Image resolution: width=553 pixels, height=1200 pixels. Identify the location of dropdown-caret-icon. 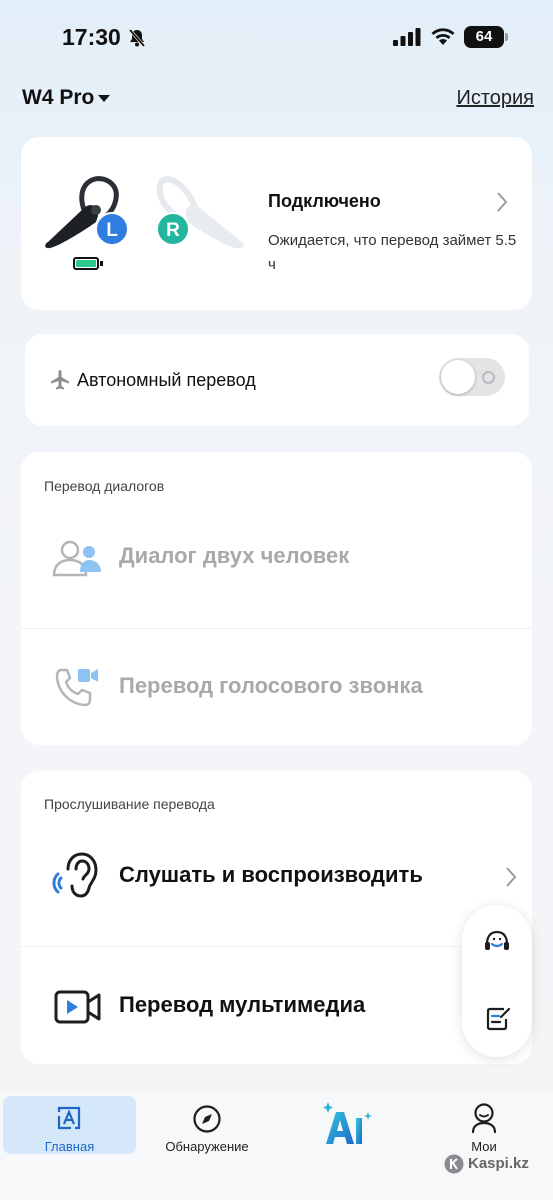
(104, 98).